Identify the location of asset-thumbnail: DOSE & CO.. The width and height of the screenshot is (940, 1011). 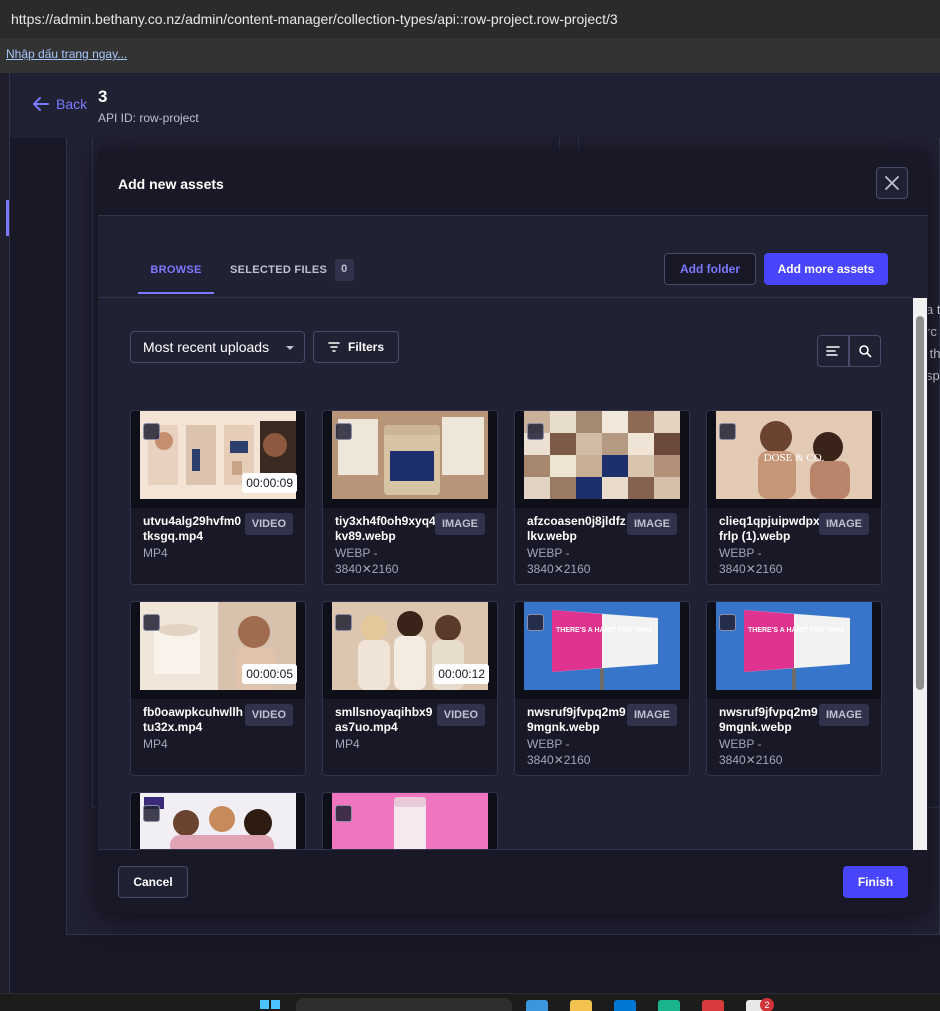
(794, 459).